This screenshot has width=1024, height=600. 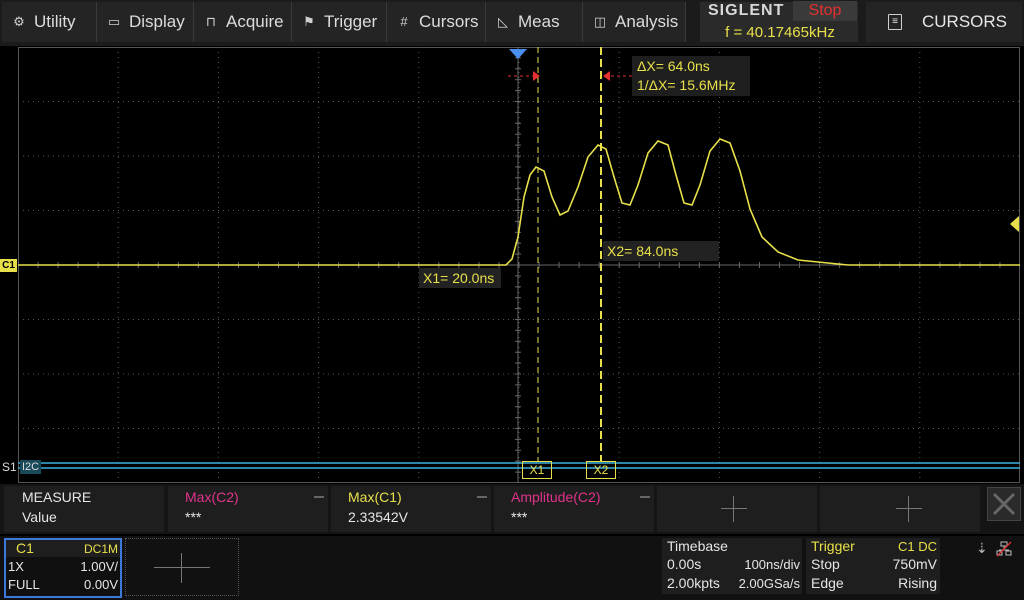 What do you see at coordinates (1004, 549) in the screenshot?
I see `network-icon` at bounding box center [1004, 549].